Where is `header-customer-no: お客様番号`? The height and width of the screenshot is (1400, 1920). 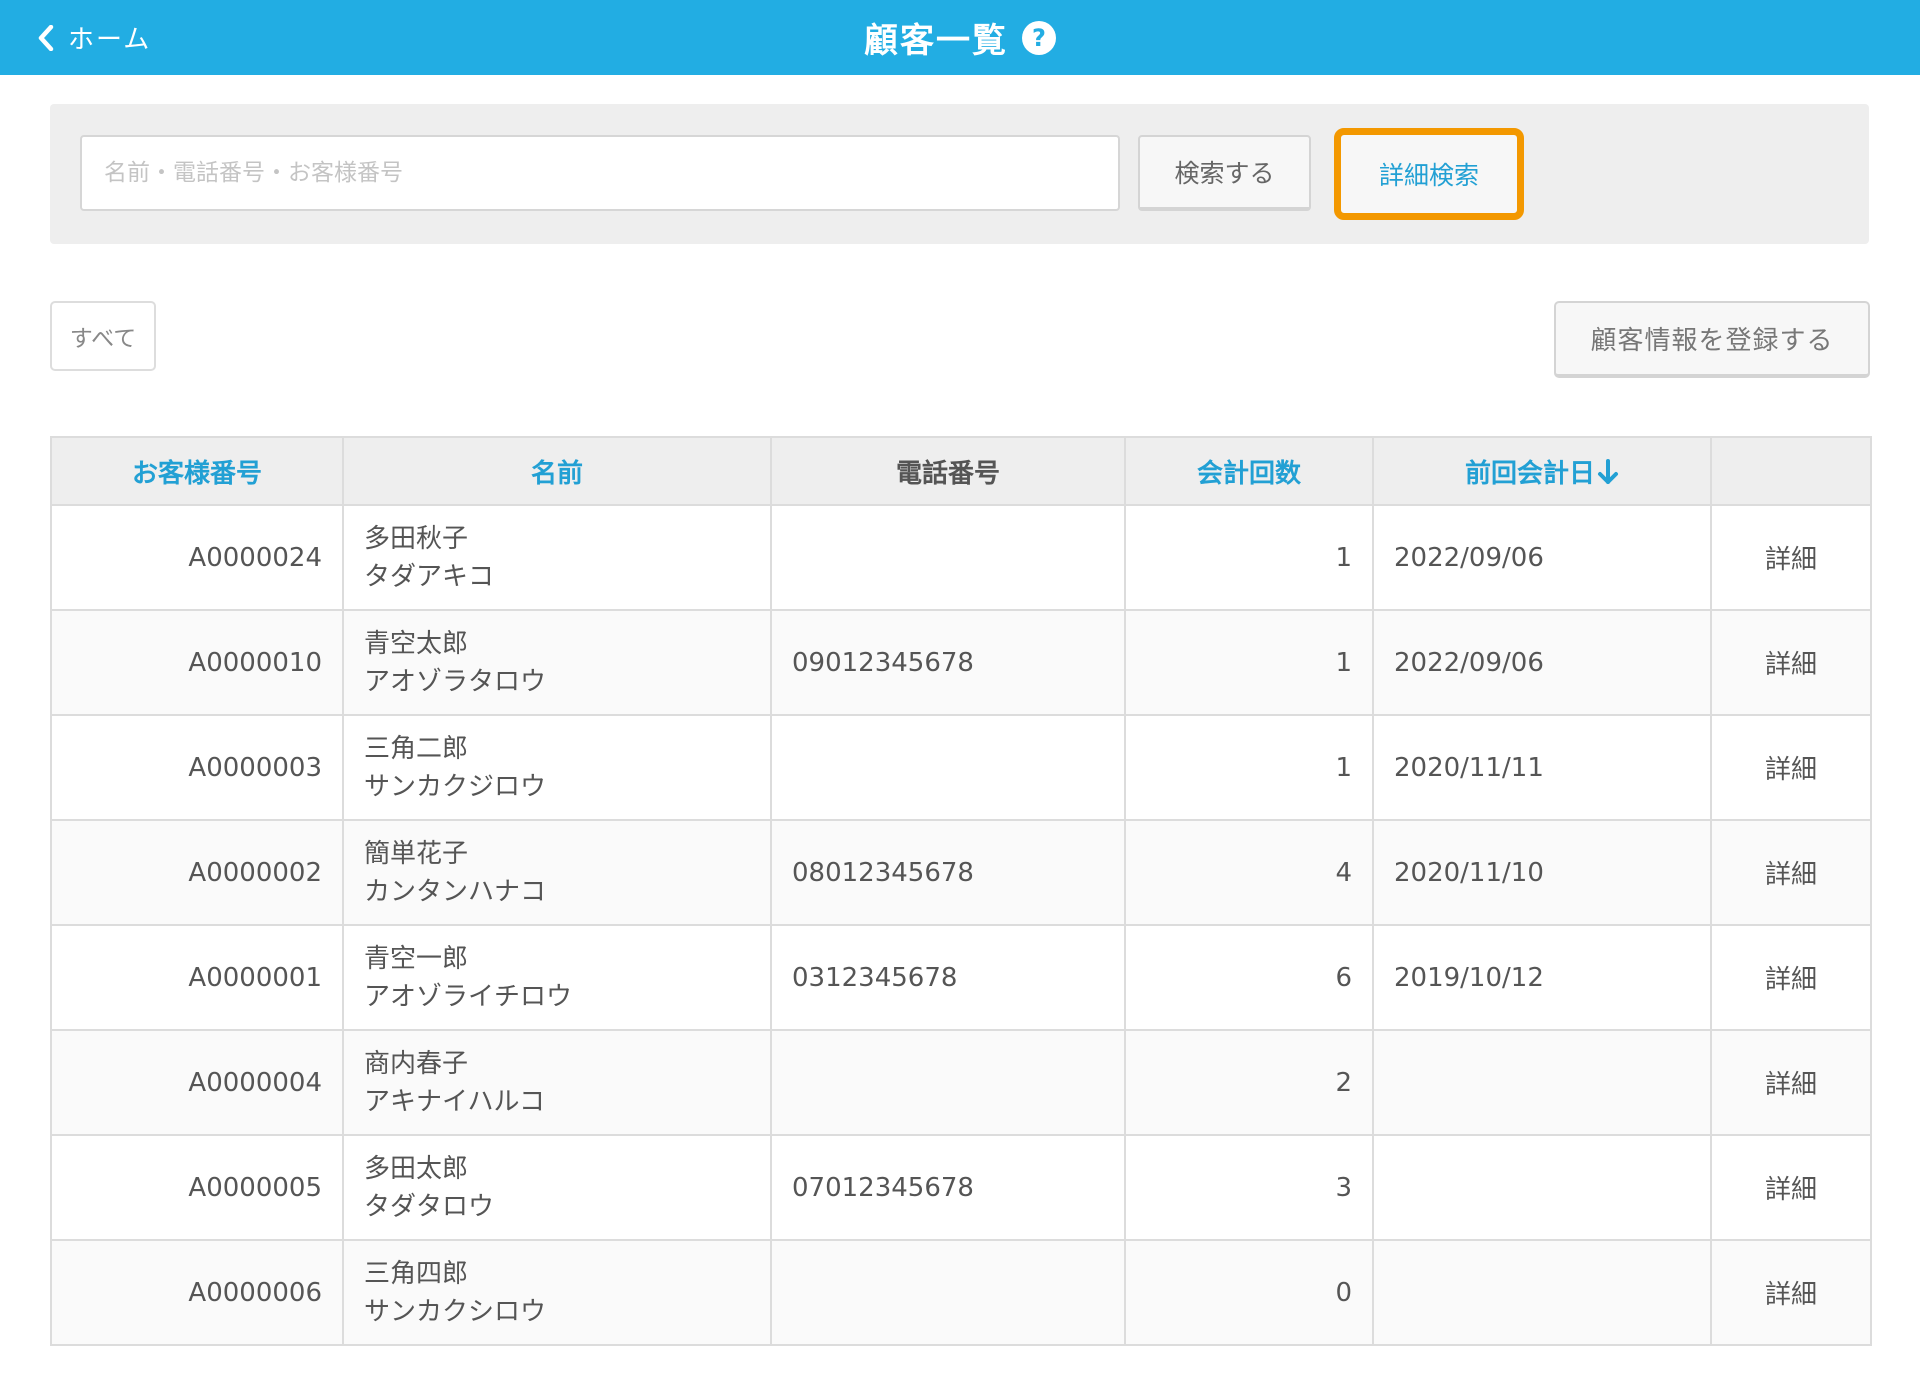 header-customer-no: お客様番号 is located at coordinates (197, 471).